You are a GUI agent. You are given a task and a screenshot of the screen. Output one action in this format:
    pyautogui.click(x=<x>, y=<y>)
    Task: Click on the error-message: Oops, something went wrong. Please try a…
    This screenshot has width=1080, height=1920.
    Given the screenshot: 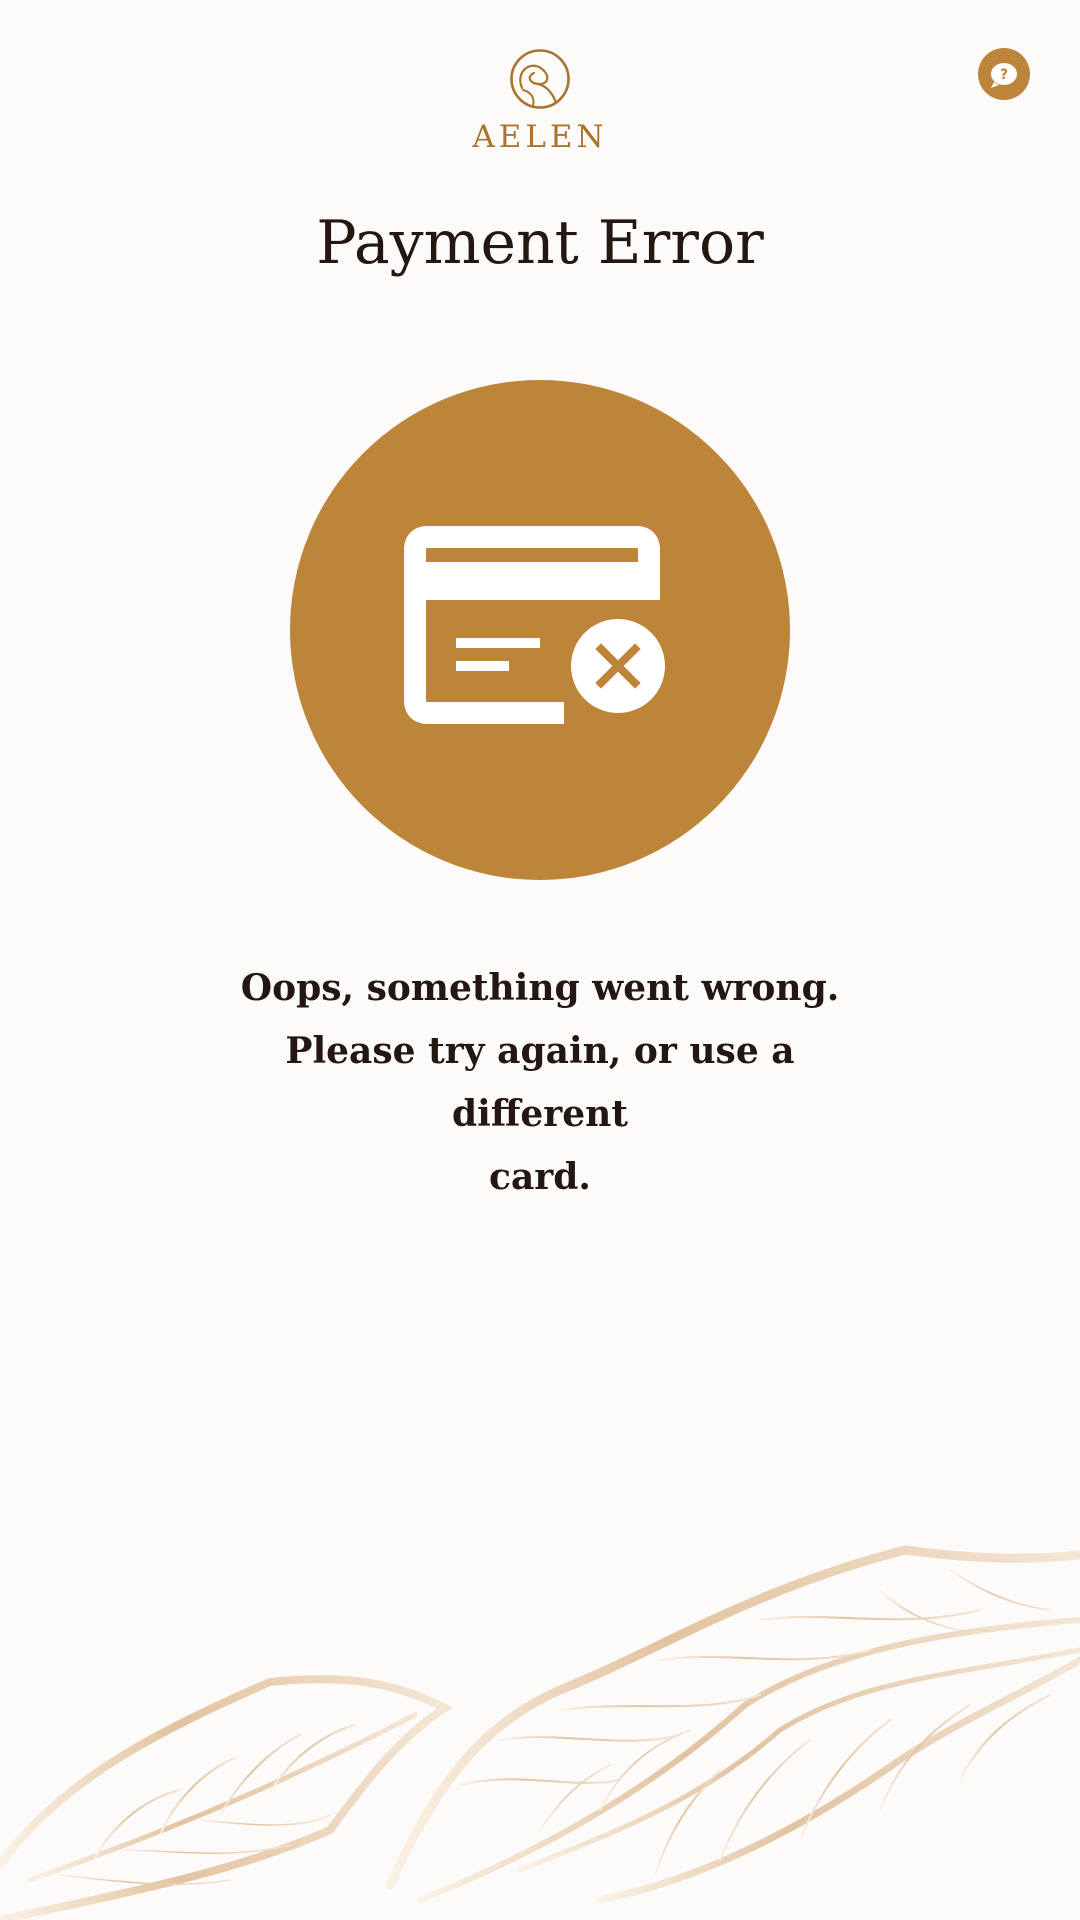 What is the action you would take?
    pyautogui.click(x=540, y=1083)
    